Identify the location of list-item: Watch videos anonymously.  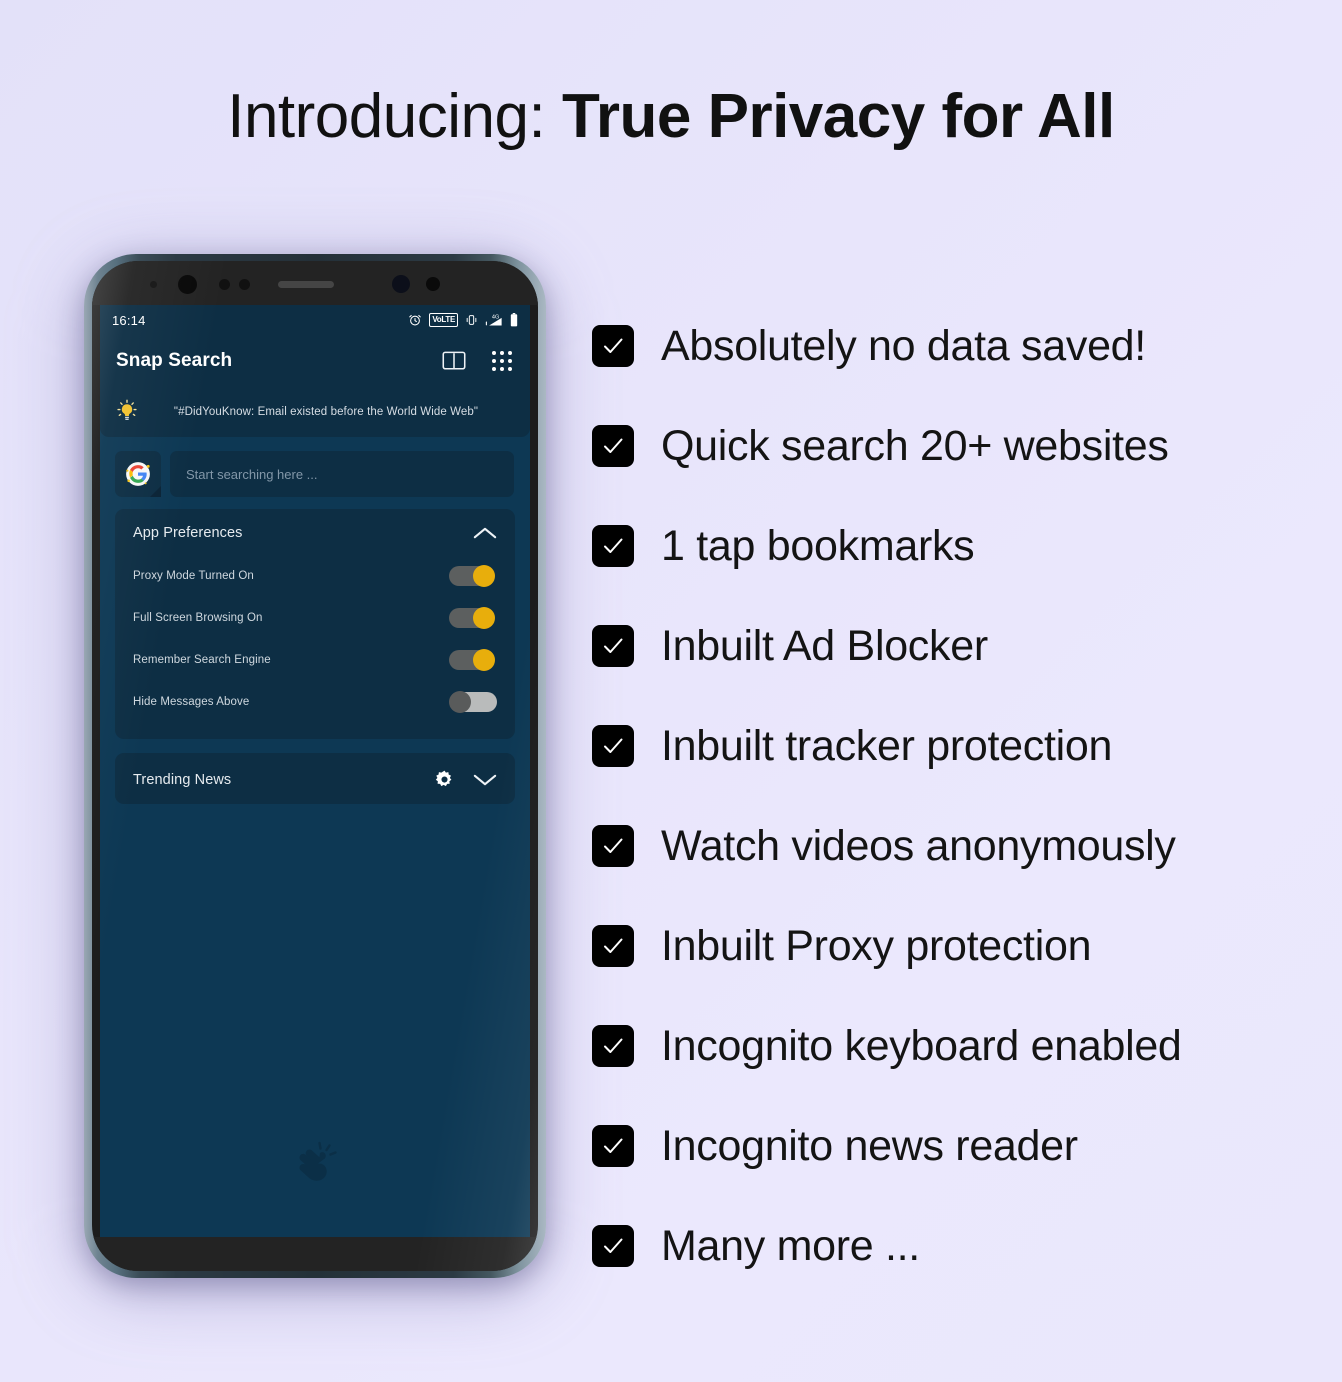
(952, 846).